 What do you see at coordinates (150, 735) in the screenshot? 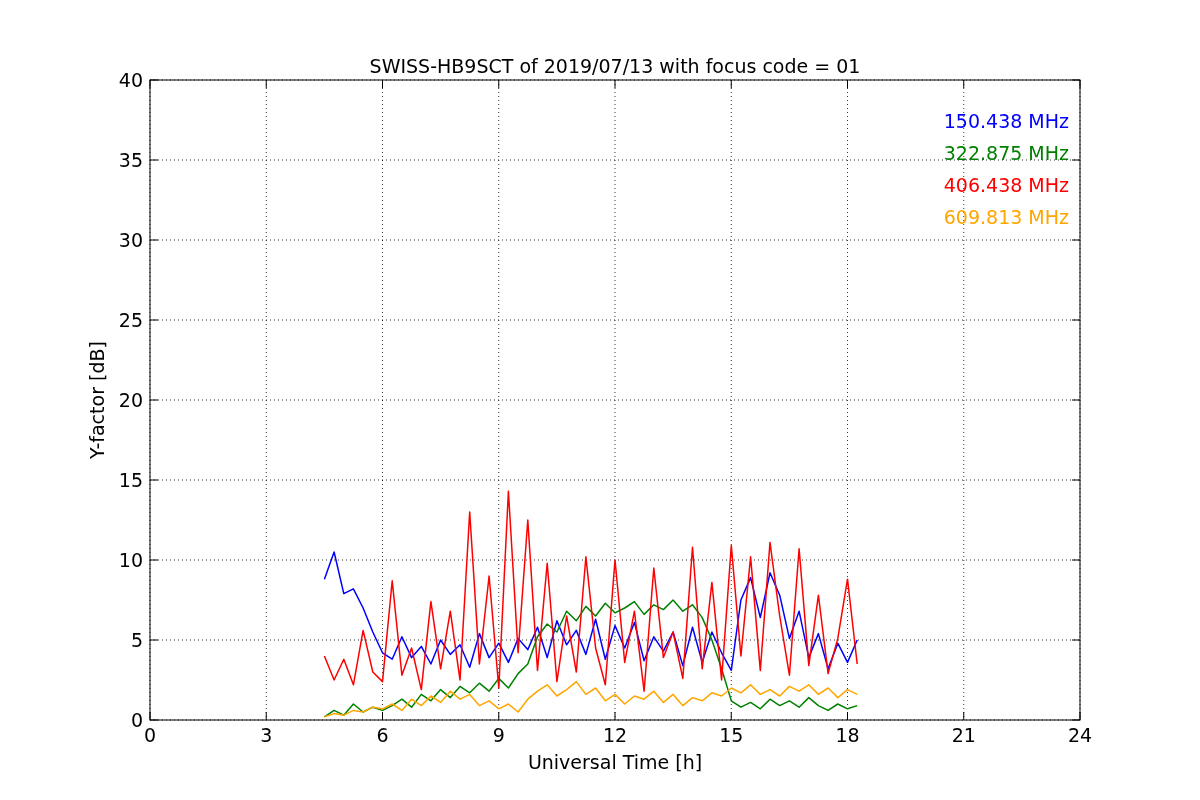
I see `x-tick-label: 0` at bounding box center [150, 735].